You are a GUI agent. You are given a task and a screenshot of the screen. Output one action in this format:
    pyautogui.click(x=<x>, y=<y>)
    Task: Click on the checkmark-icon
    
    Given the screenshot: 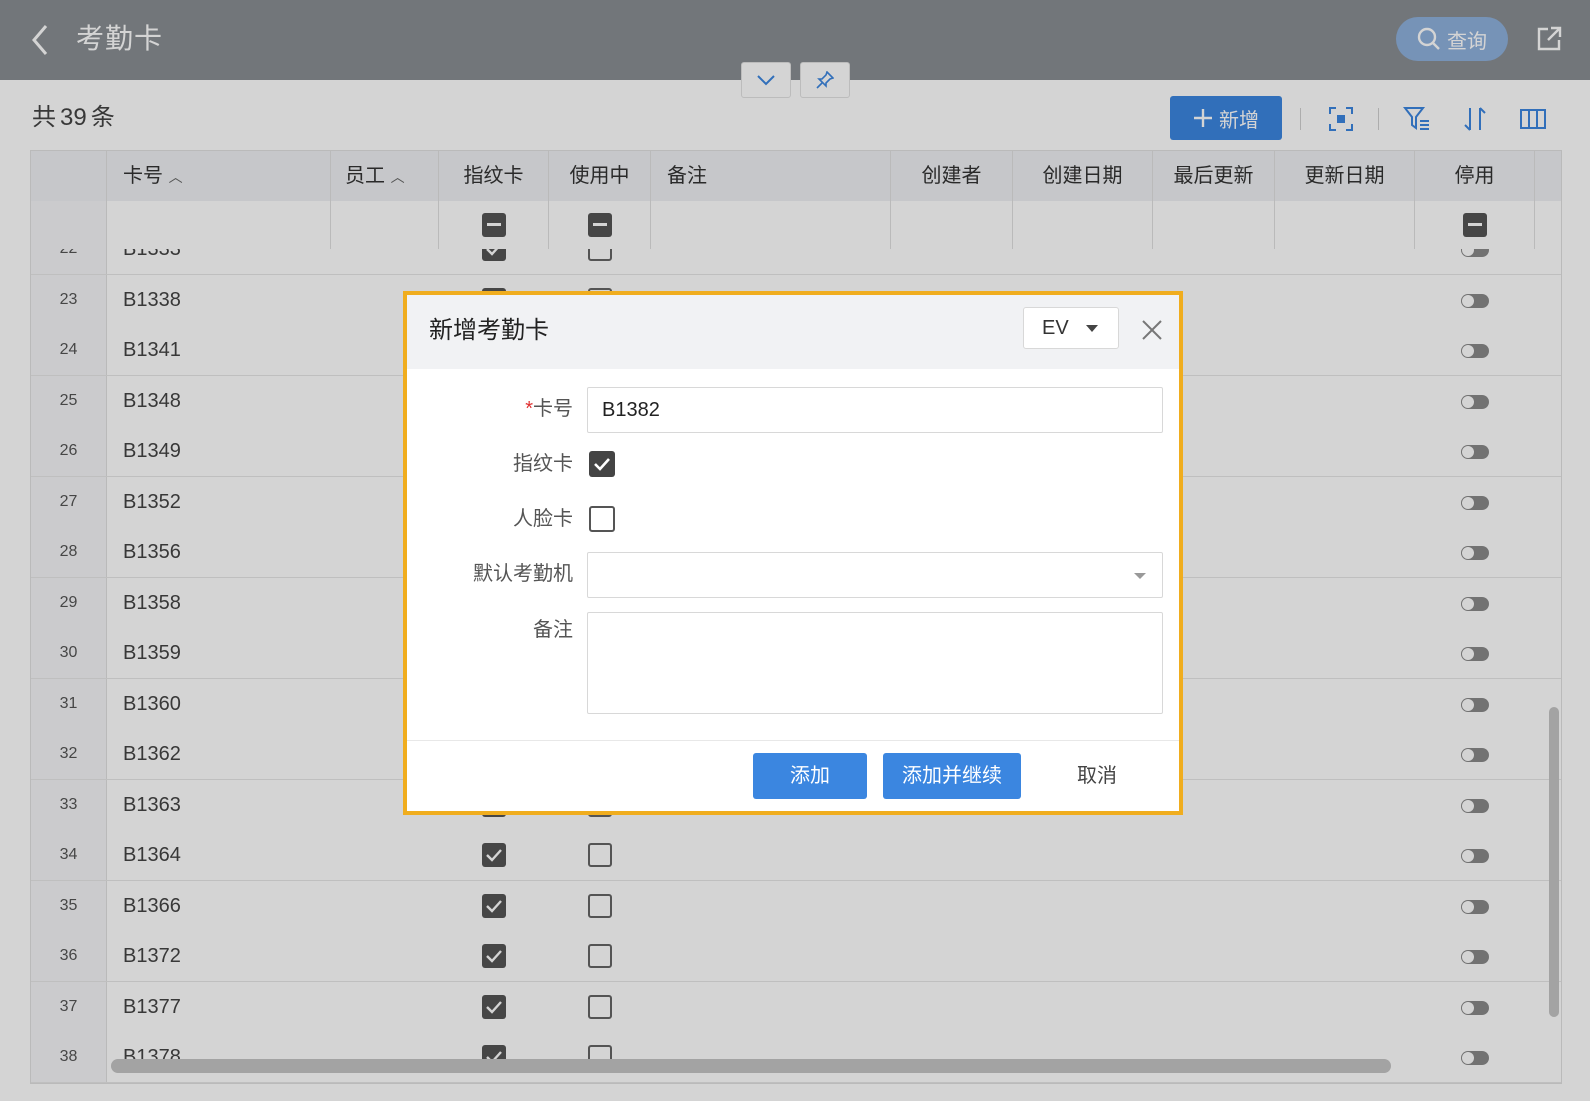 What is the action you would take?
    pyautogui.click(x=602, y=464)
    